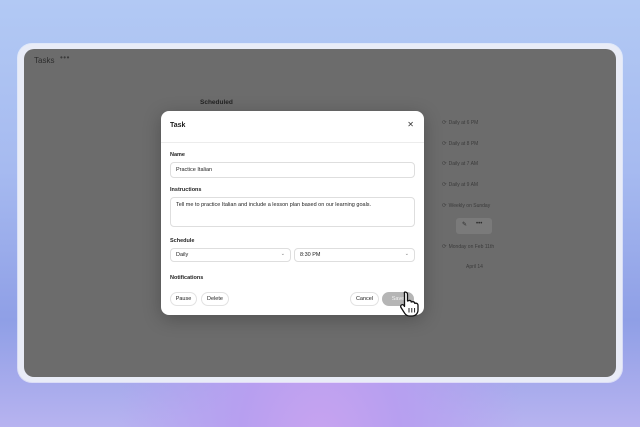 This screenshot has height=427, width=640. Describe the element at coordinates (460, 185) in the screenshot. I see `schedule-row: ⟳ Daily at 9 AM` at that location.